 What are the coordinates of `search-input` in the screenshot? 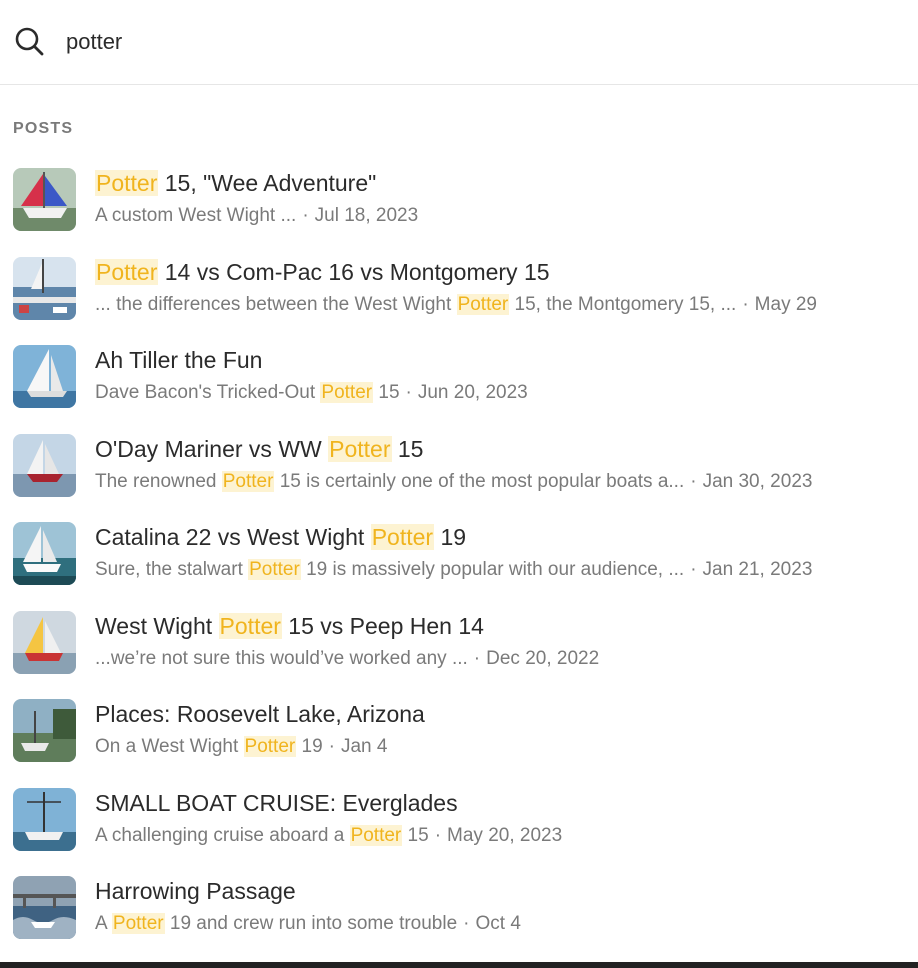 It's located at (476, 42).